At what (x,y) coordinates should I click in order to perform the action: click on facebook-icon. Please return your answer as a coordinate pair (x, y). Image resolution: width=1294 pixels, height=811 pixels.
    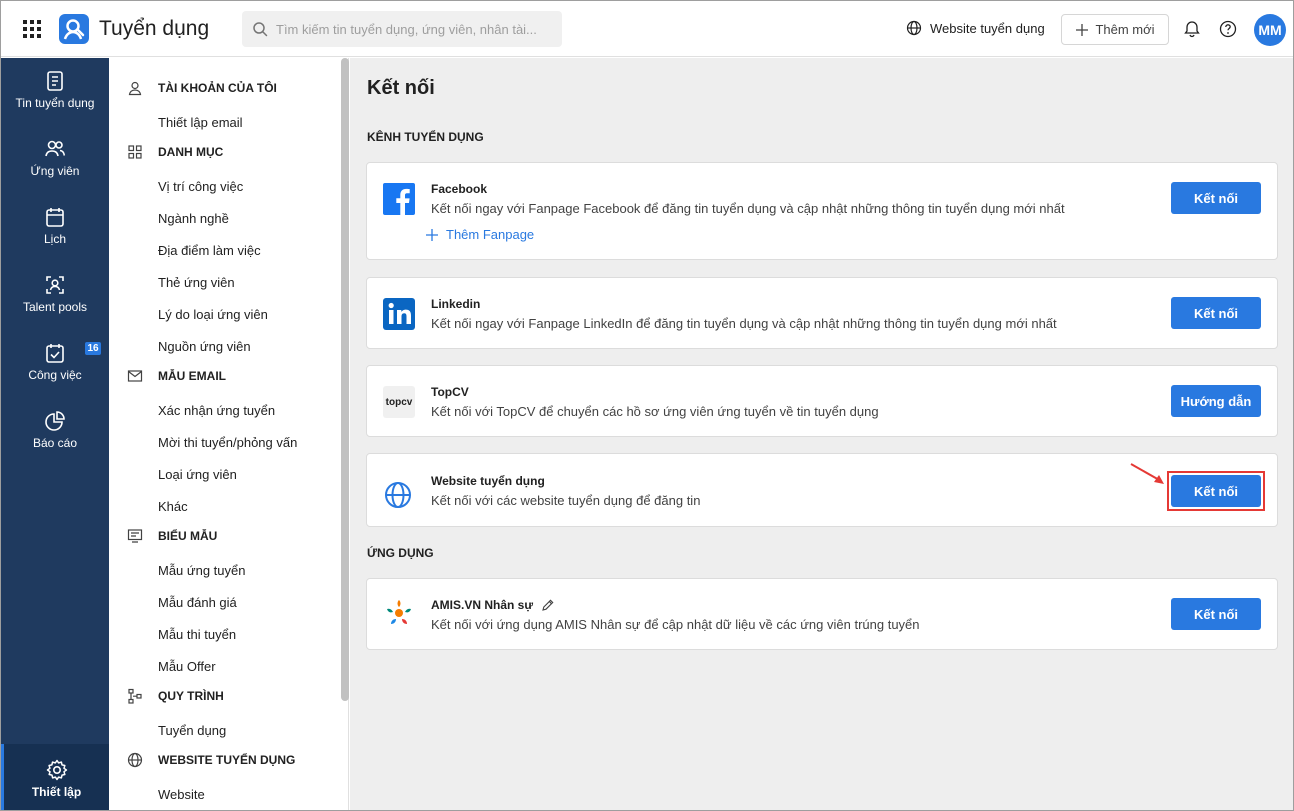
    Looking at the image, I should click on (399, 200).